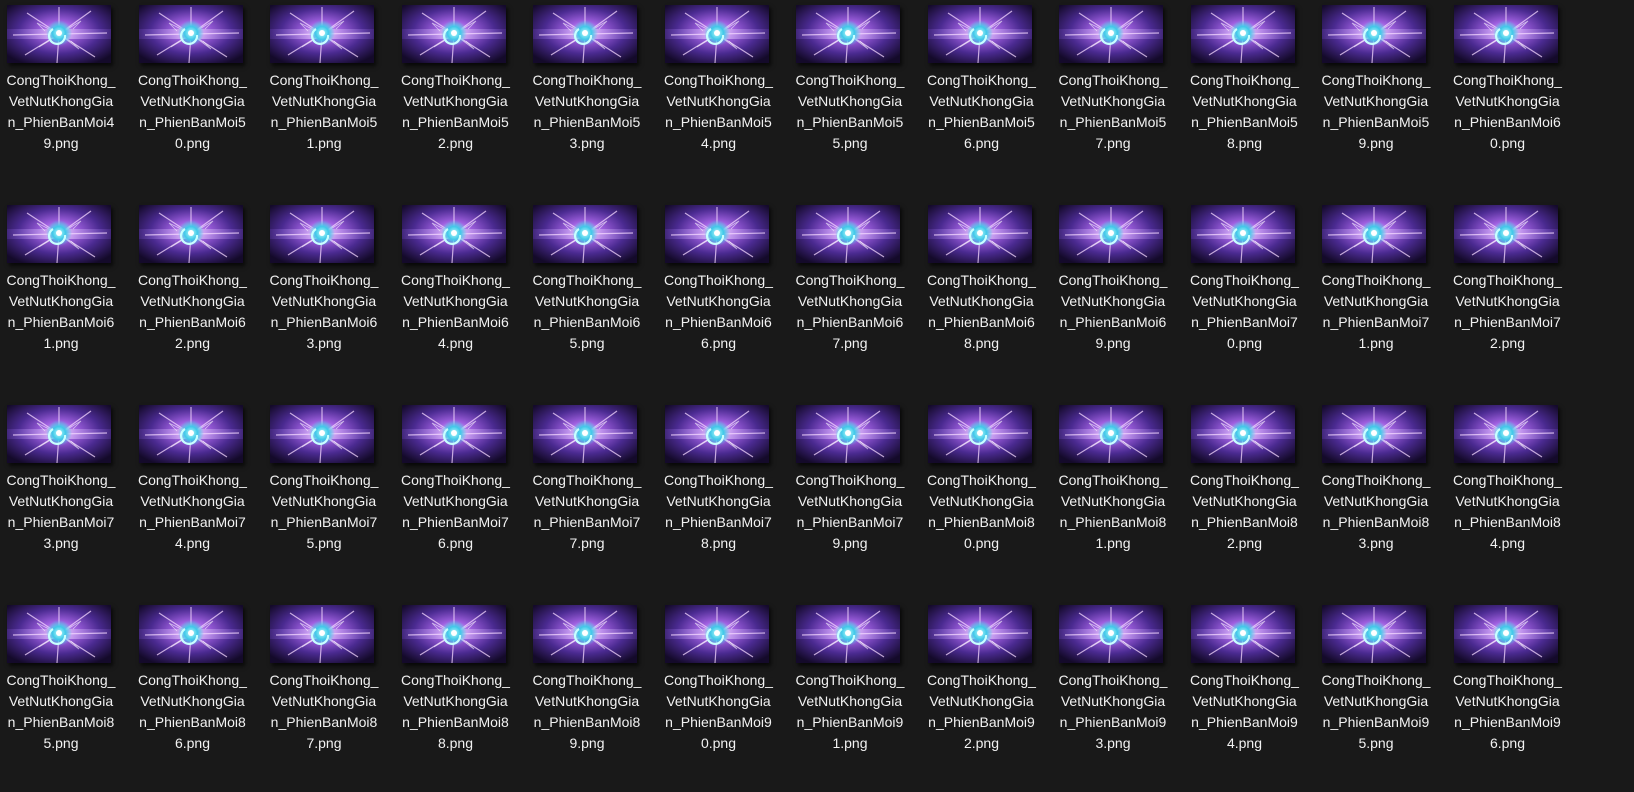 The width and height of the screenshot is (1634, 792). What do you see at coordinates (455, 143) in the screenshot?
I see `file-name-line: 2.png` at bounding box center [455, 143].